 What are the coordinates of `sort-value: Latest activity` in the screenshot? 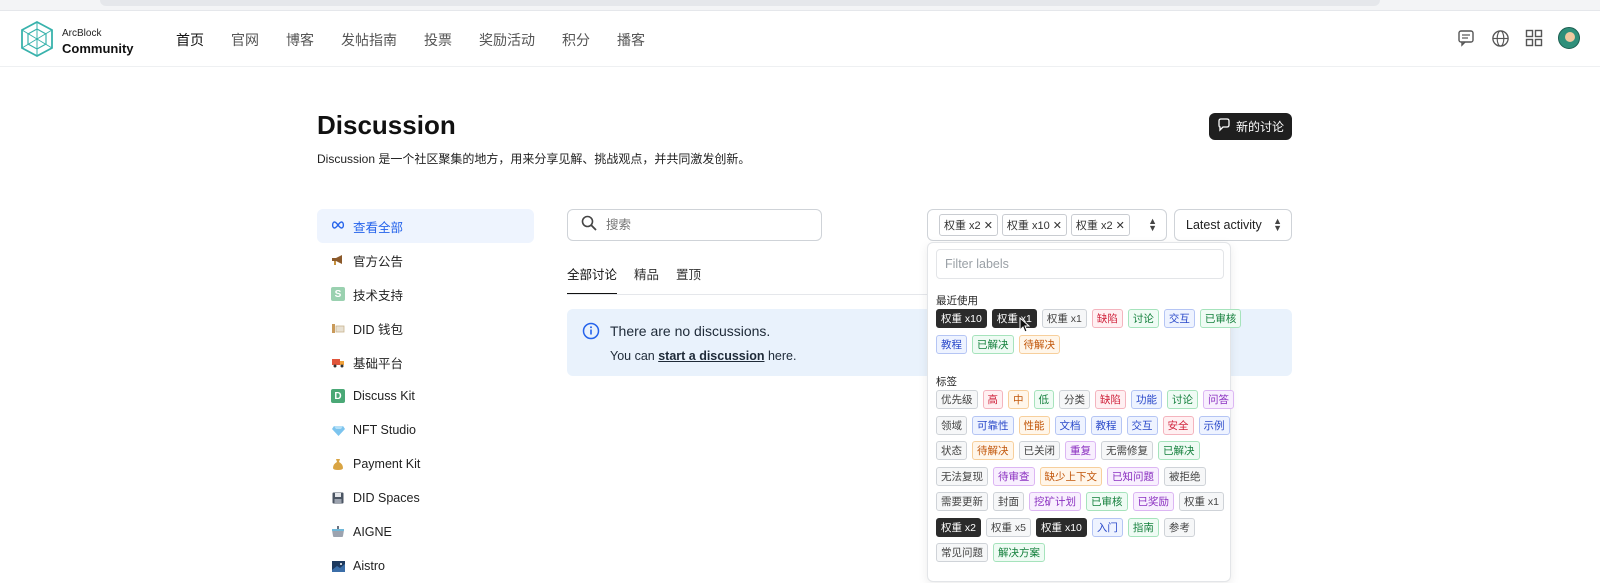 It's located at (1224, 225).